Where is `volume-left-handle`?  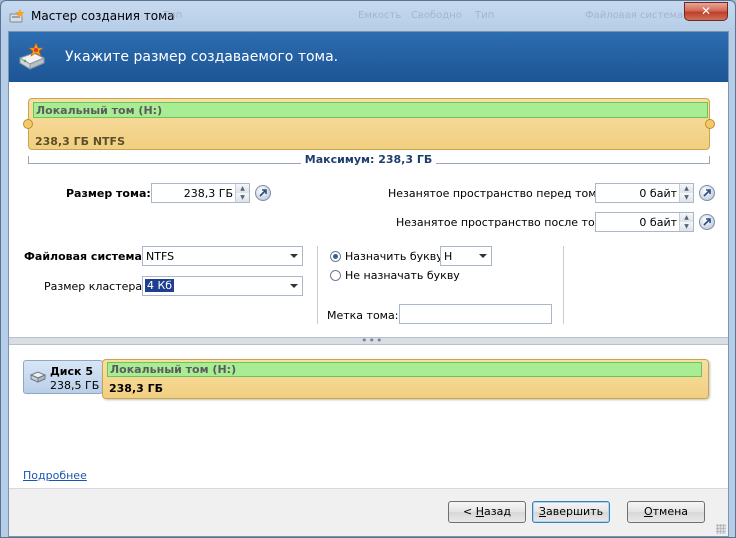 volume-left-handle is located at coordinates (28, 124).